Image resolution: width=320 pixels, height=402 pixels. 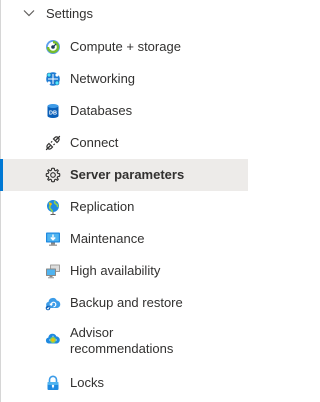 What do you see at coordinates (127, 174) in the screenshot?
I see `nav-item-label: Server parameters` at bounding box center [127, 174].